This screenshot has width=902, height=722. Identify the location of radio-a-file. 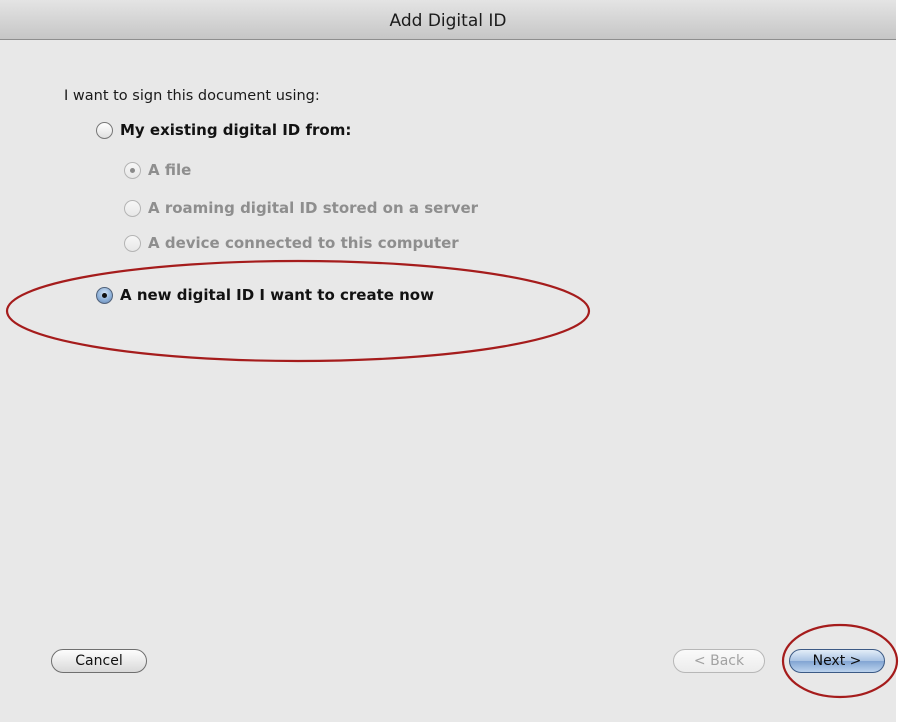
(132, 170).